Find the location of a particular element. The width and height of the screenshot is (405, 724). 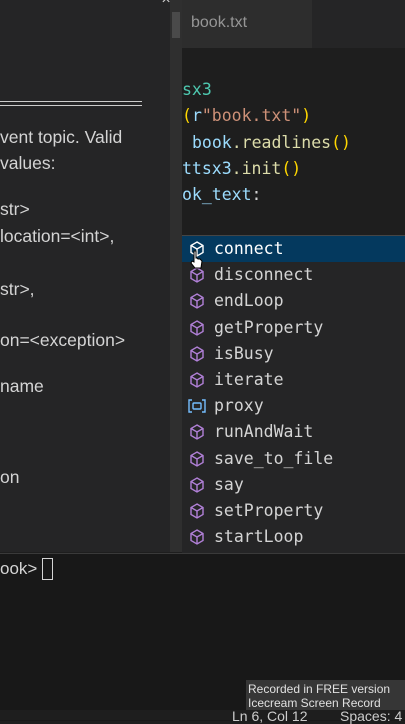

suggestion-label: say is located at coordinates (229, 484).